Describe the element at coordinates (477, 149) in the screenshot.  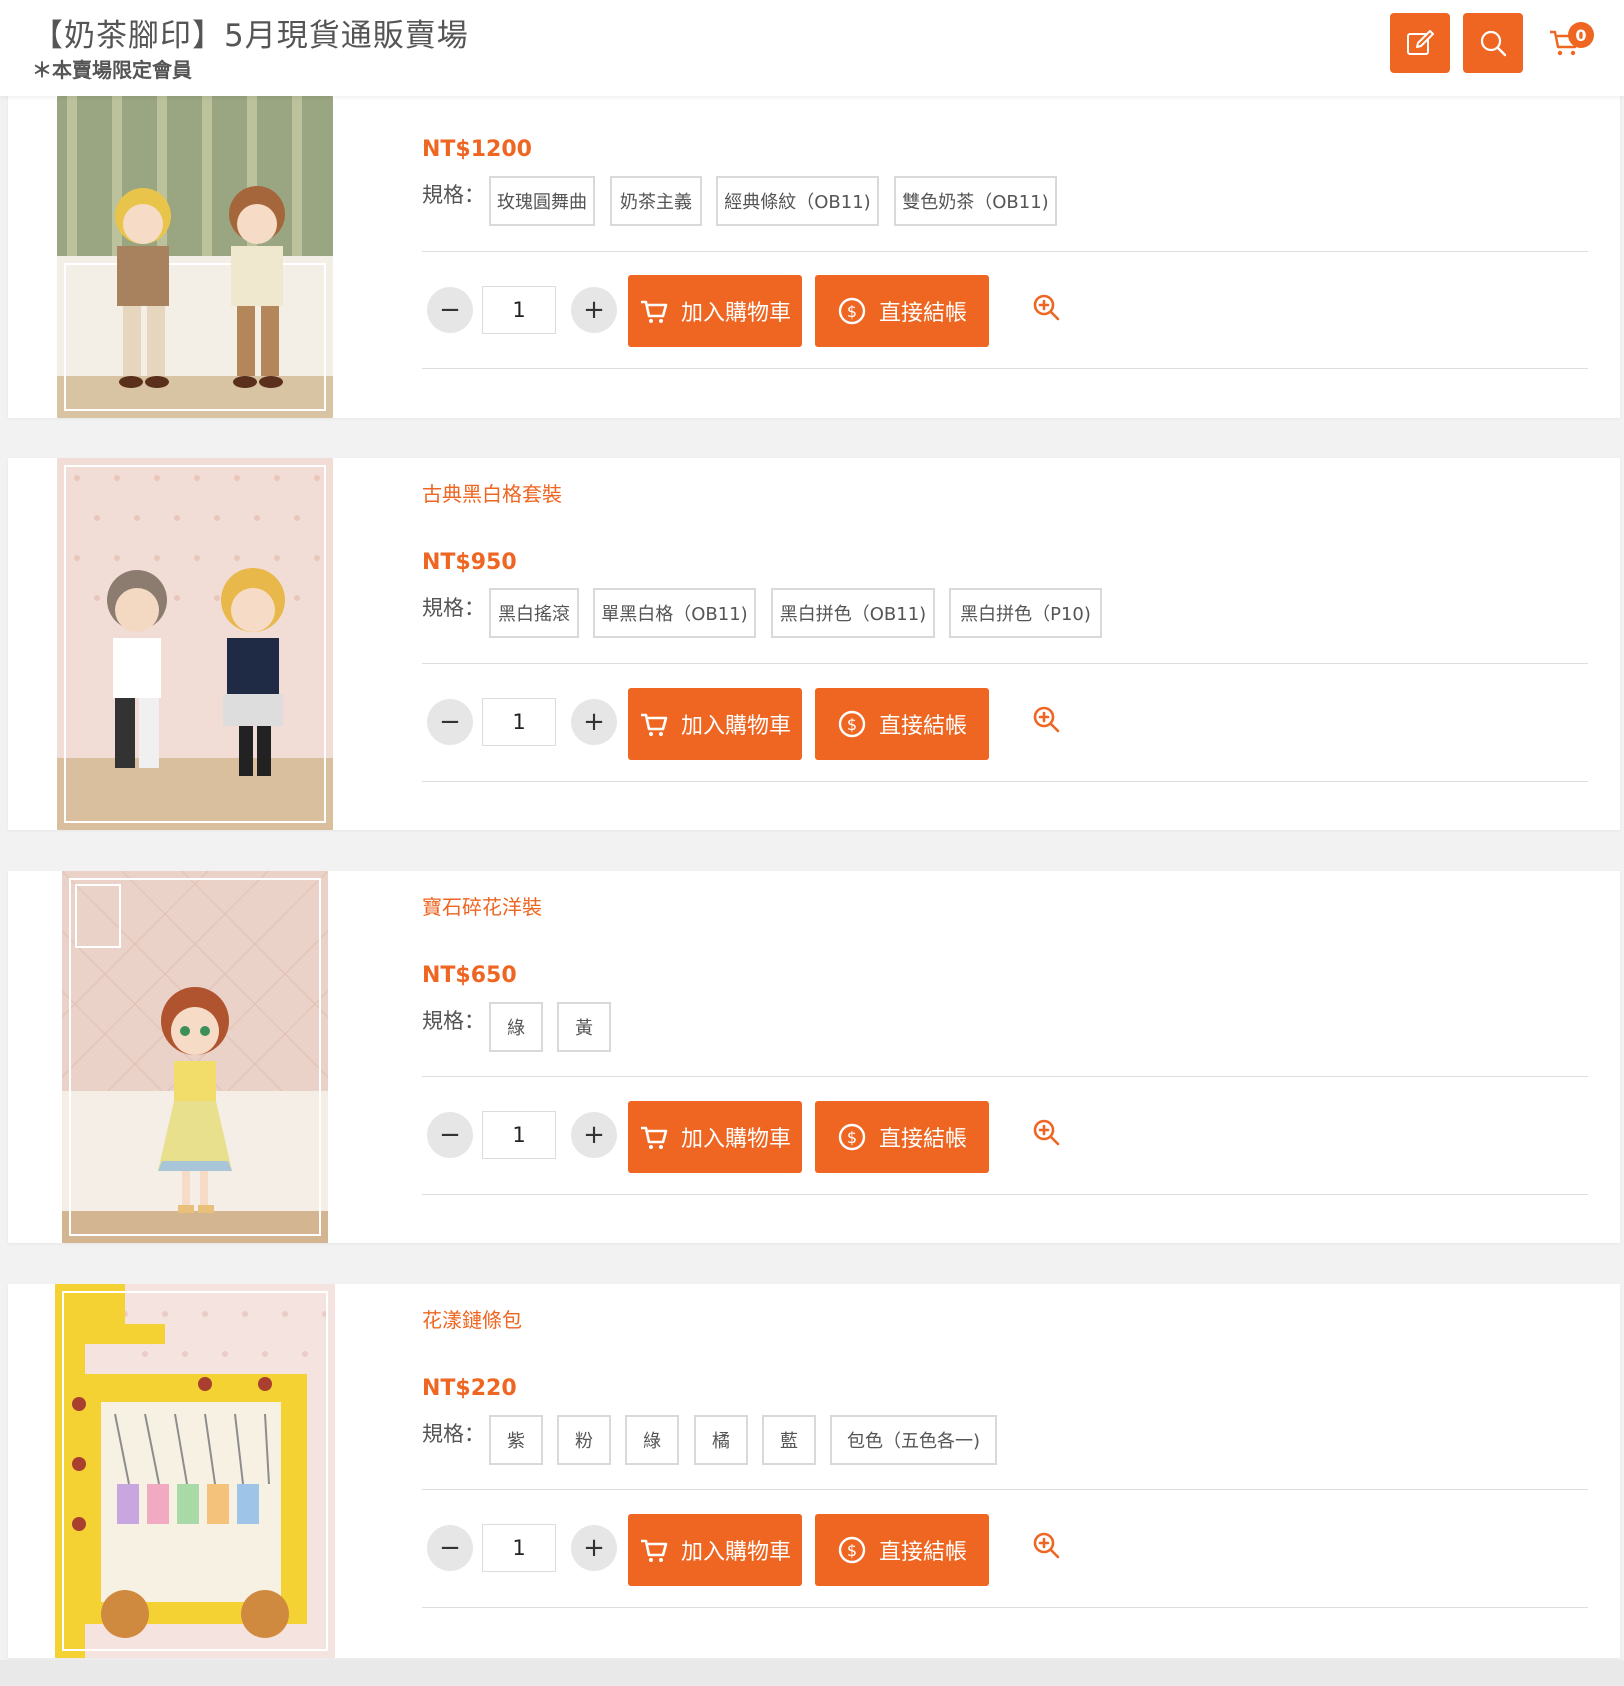
I see `product-price: NT$1200` at that location.